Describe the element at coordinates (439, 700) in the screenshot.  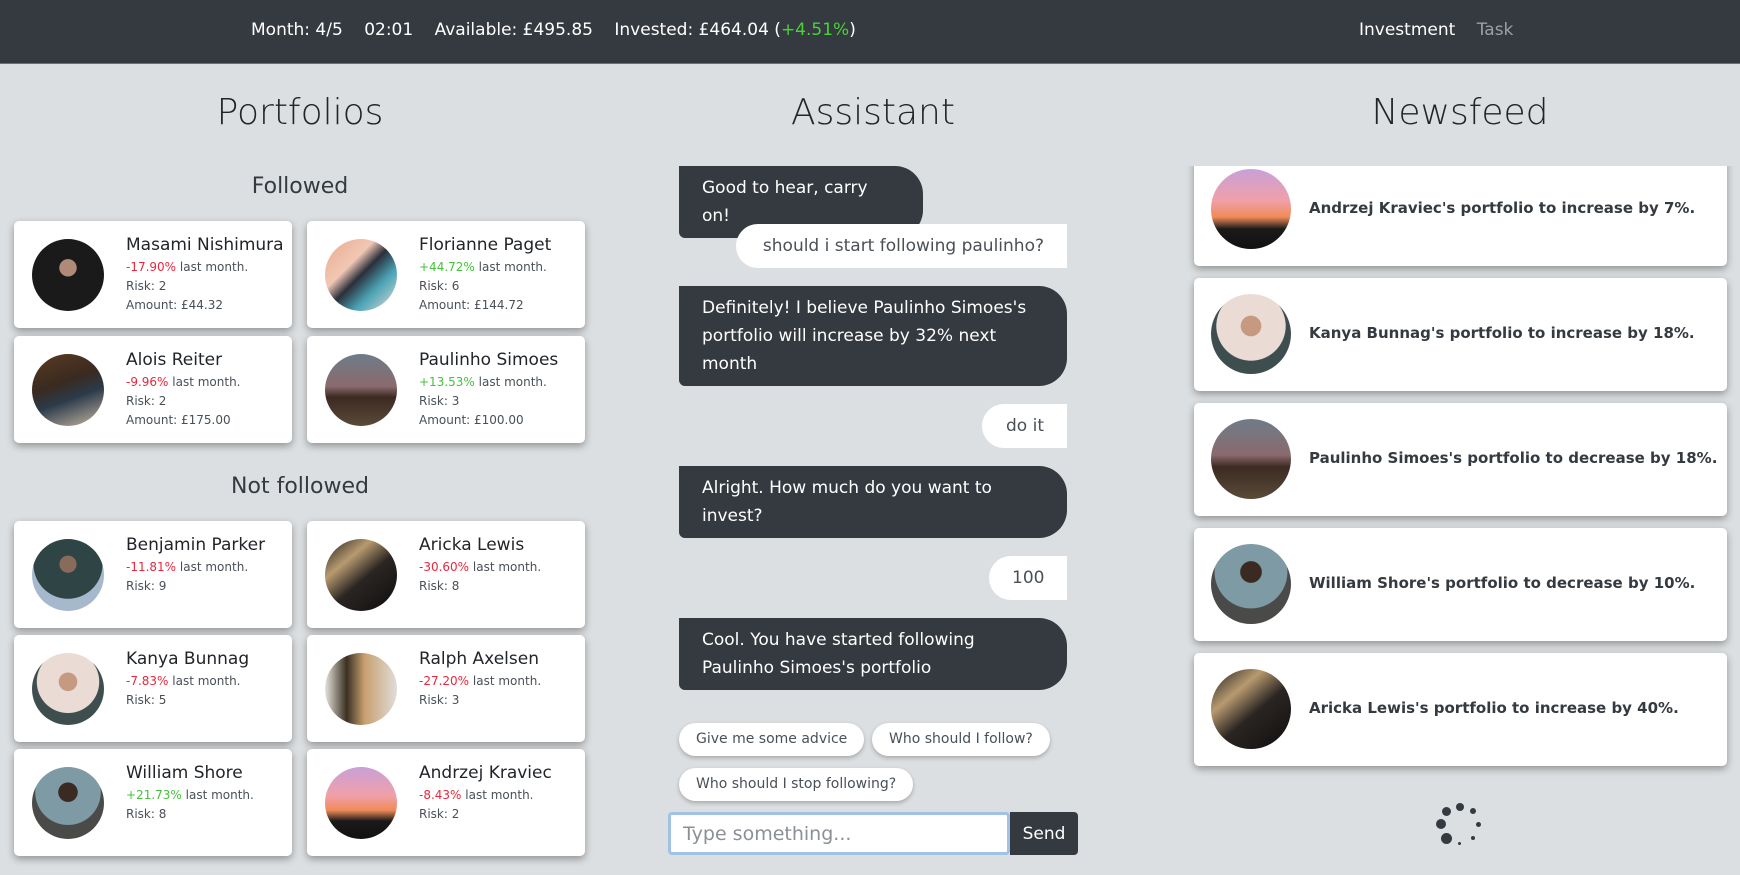
I see `portfolio-risk: Risk: 3` at that location.